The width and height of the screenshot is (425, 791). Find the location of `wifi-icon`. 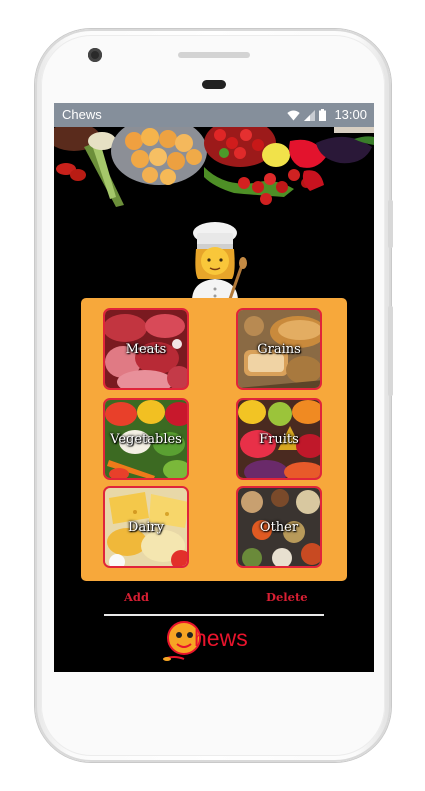

wifi-icon is located at coordinates (293, 115).